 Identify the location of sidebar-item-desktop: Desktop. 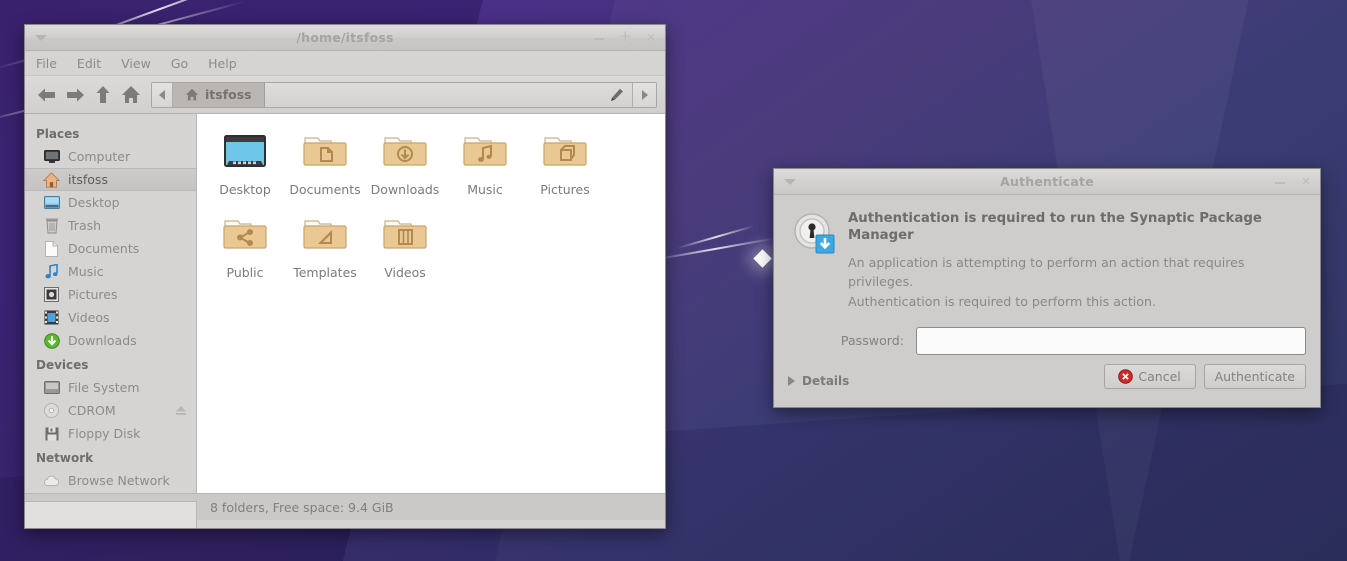
(110, 202).